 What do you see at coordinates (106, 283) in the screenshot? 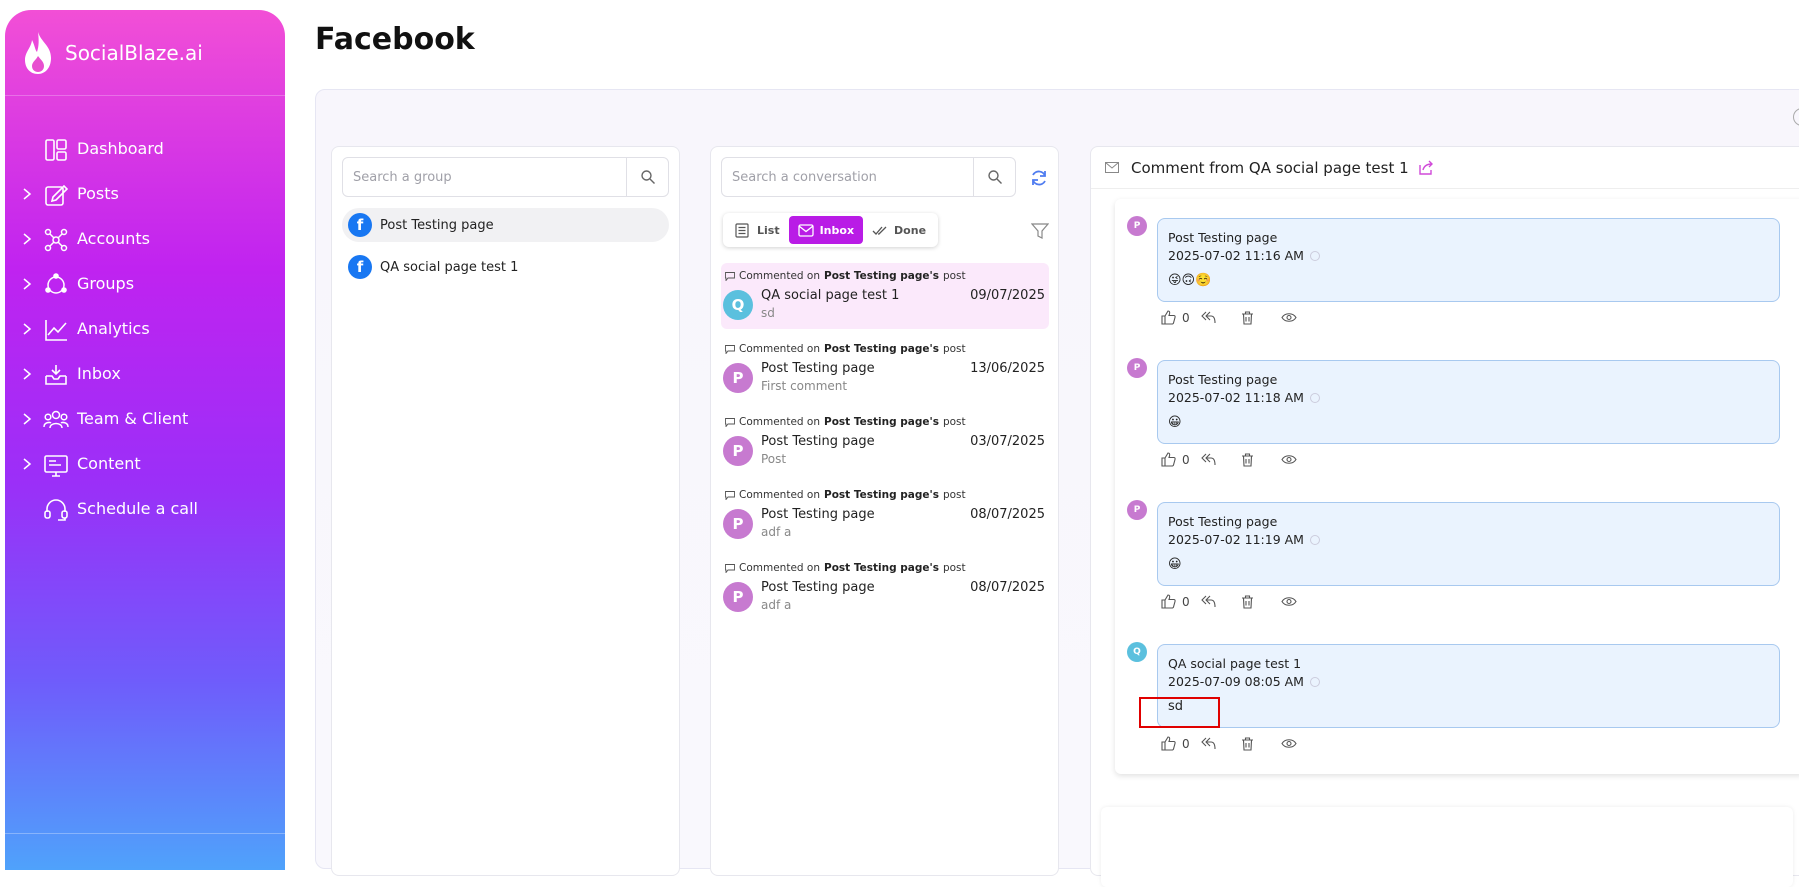
I see `sidebar-item-label: Groups` at bounding box center [106, 283].